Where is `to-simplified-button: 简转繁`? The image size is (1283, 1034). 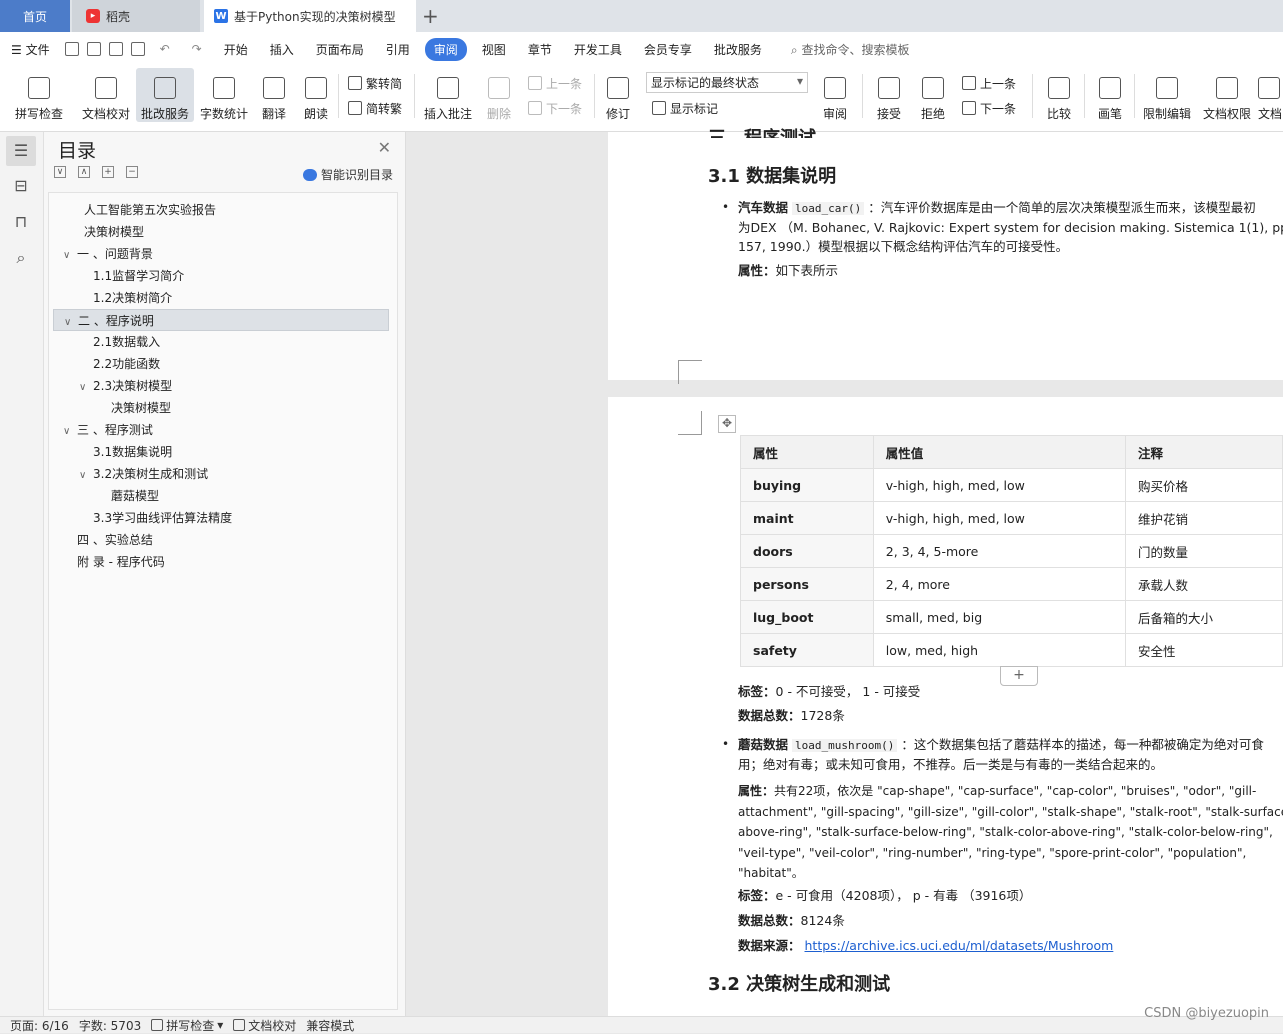 to-simplified-button: 简转繁 is located at coordinates (375, 108).